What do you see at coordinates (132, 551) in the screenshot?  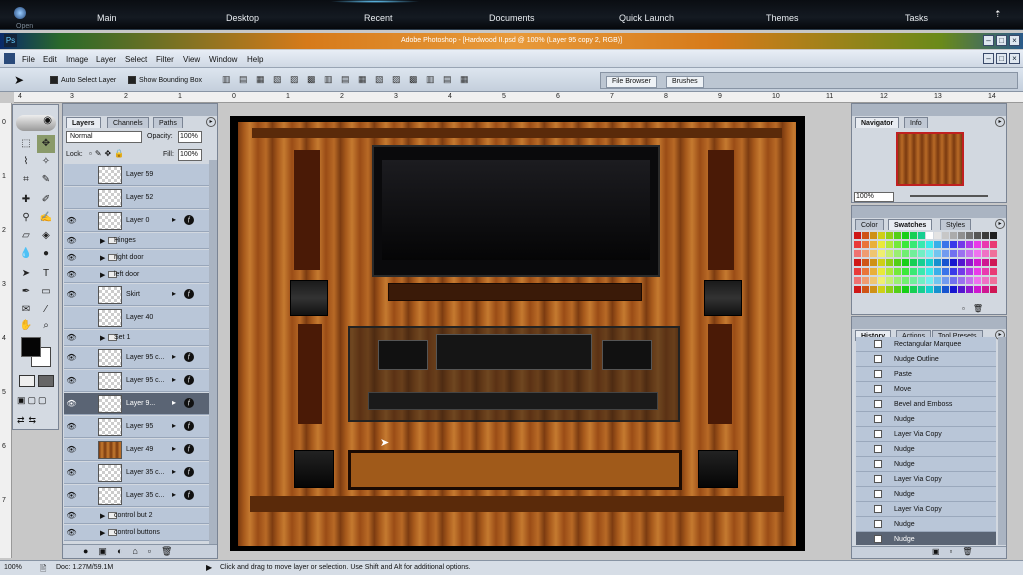 I see `layer-action-icons: ●▣◐⌂▫🗑` at bounding box center [132, 551].